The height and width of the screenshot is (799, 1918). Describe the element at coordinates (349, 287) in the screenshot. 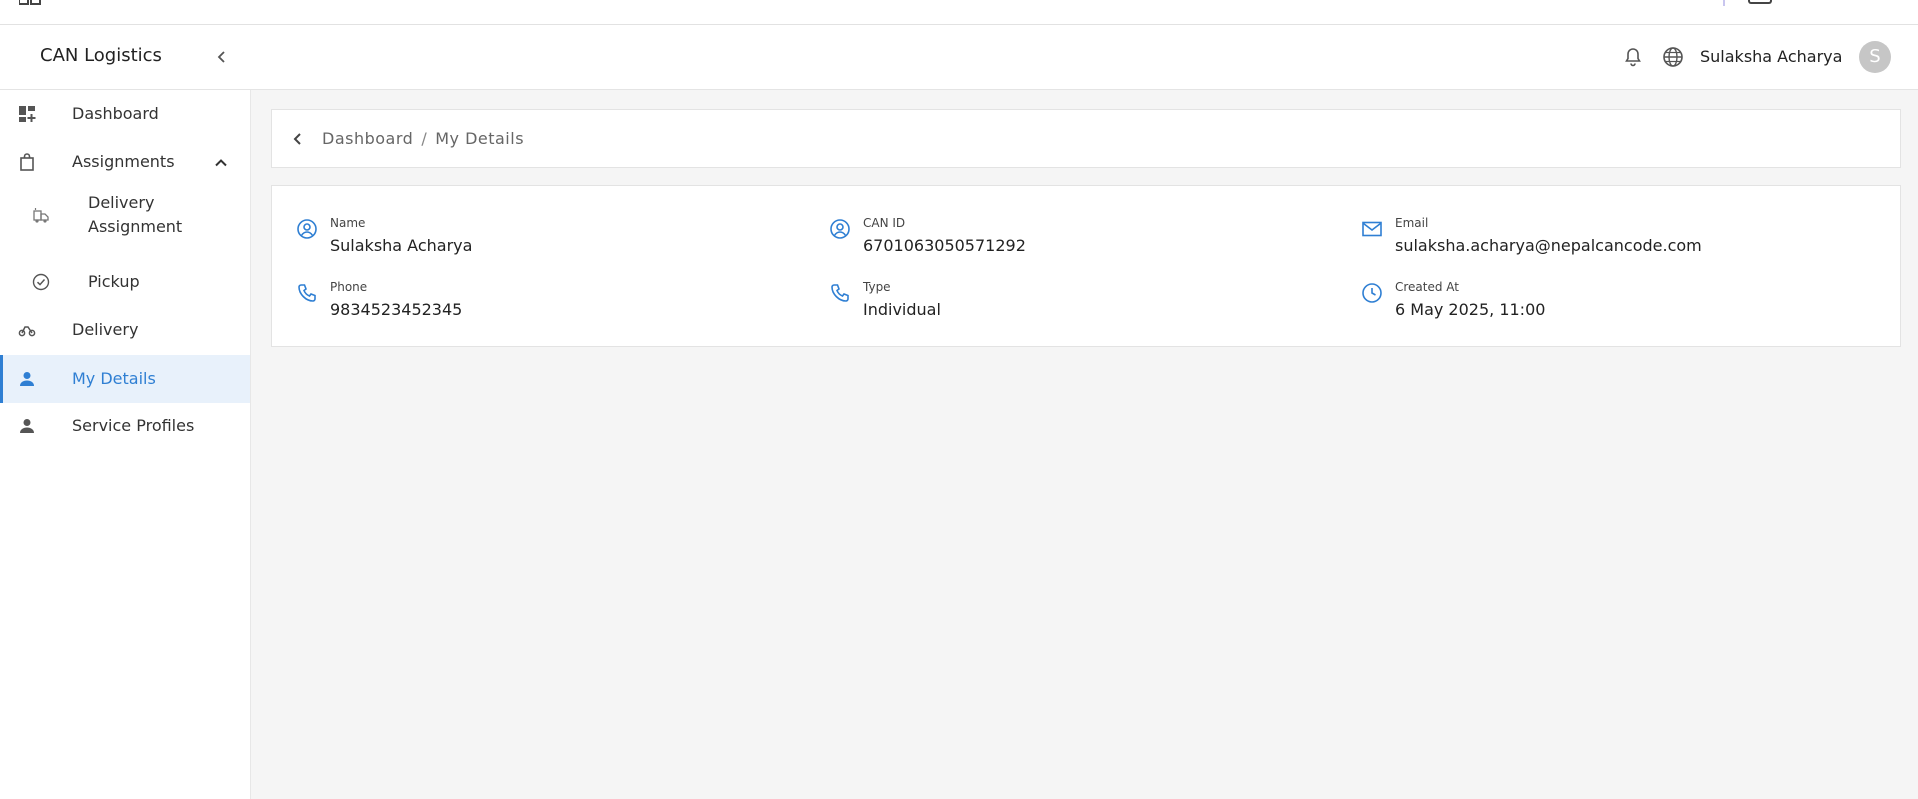

I see `field-label: Phone` at that location.